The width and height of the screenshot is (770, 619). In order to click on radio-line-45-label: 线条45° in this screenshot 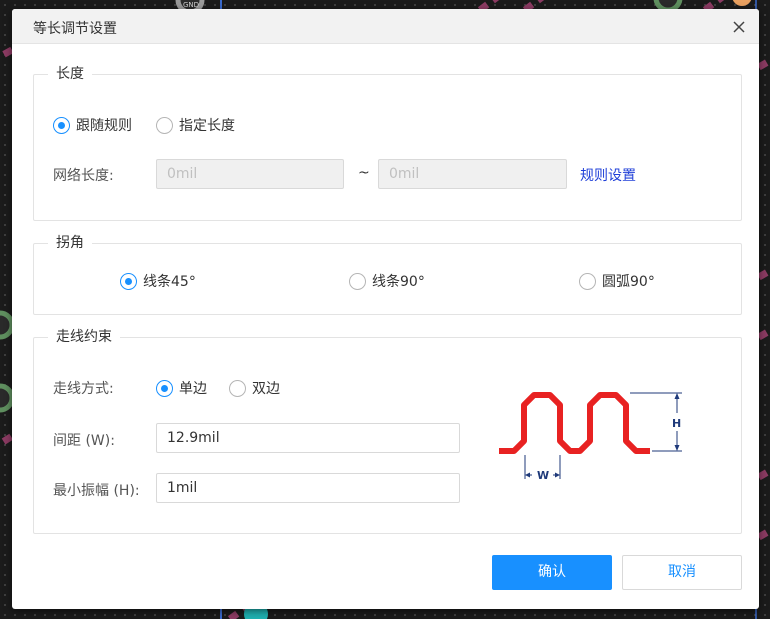, I will do `click(169, 282)`.